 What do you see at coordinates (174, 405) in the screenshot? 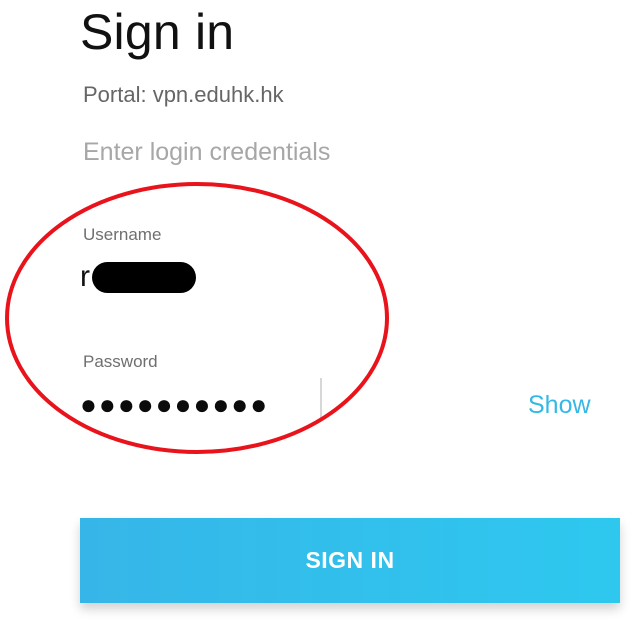
I see `password-input: ●●●●●●●●●●` at bounding box center [174, 405].